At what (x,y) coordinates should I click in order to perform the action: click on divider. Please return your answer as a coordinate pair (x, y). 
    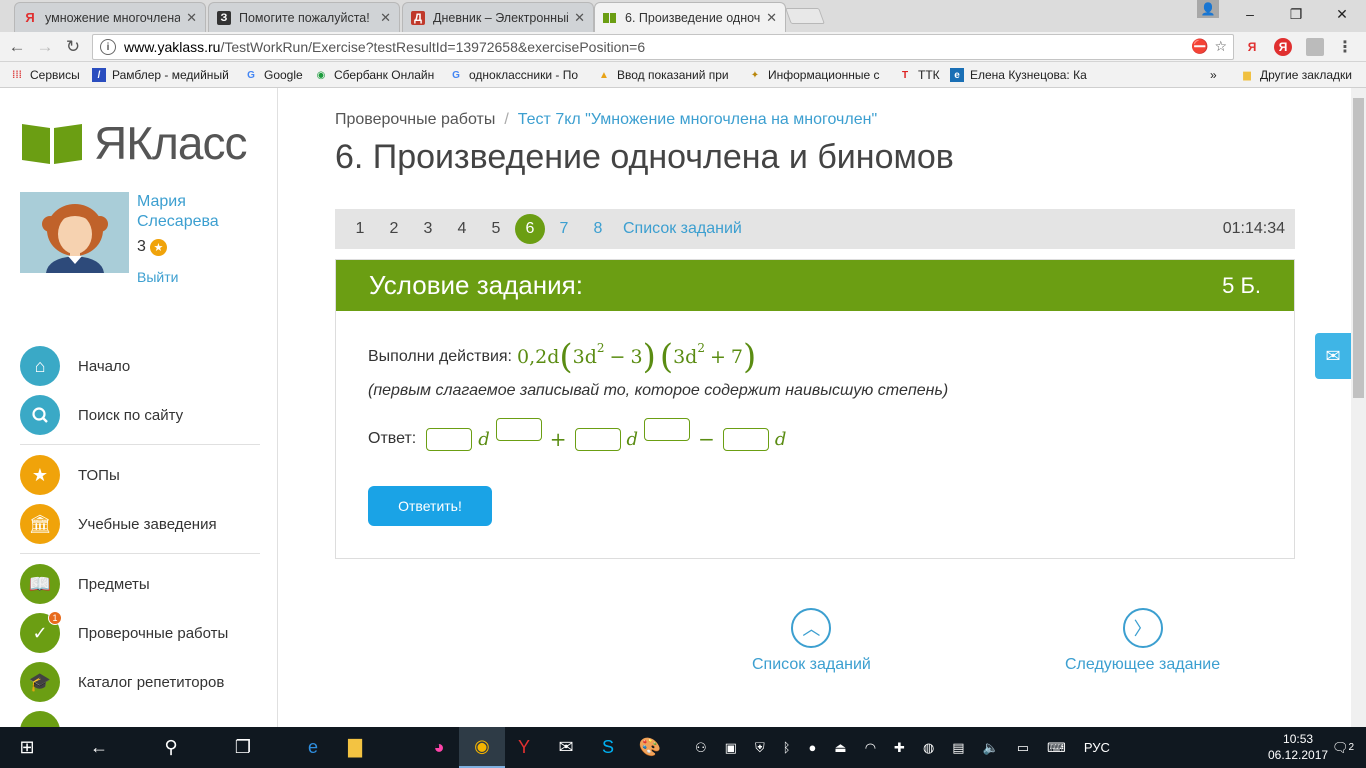
    Looking at the image, I should click on (140, 553).